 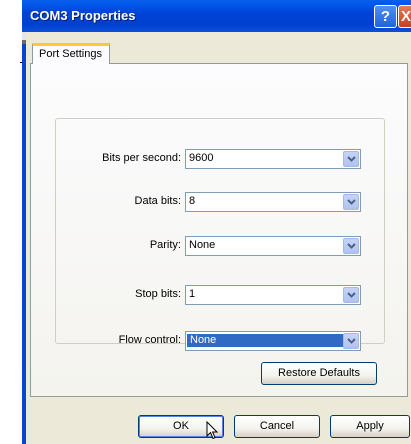 I want to click on parity-dropdown-button, so click(x=351, y=246).